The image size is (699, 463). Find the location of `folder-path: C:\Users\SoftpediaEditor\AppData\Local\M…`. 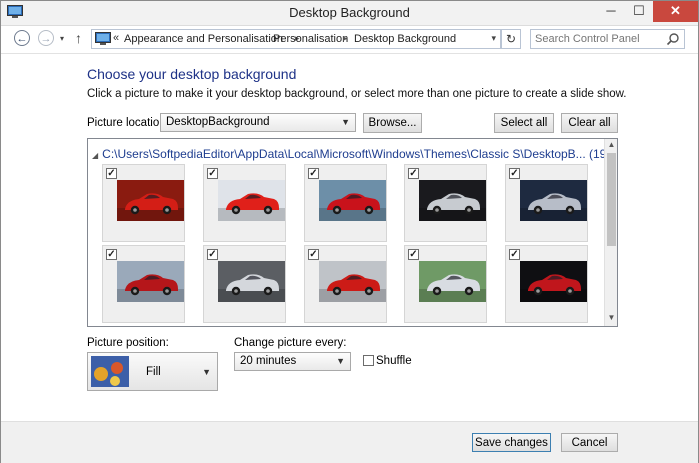

folder-path: C:\Users\SoftpediaEditor\AppData\Local\M… is located at coordinates (356, 154).